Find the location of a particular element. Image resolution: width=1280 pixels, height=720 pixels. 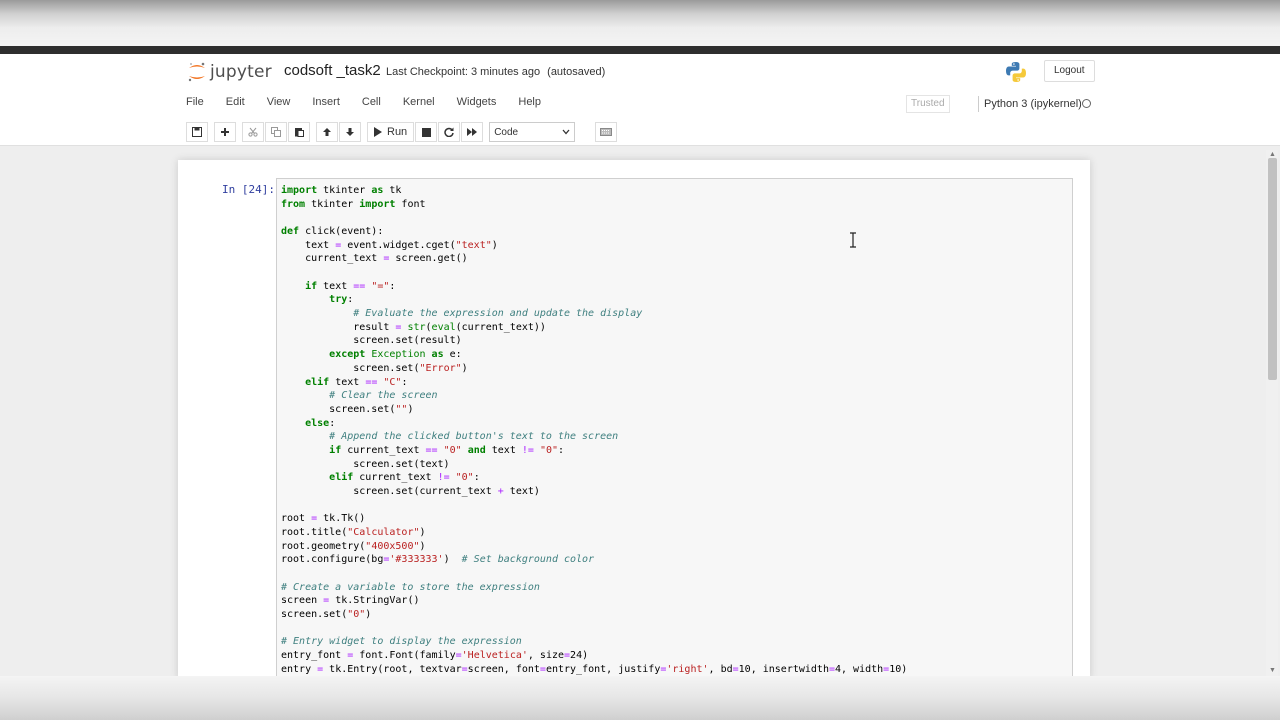

code-line: screen.set("") is located at coordinates (347, 409).